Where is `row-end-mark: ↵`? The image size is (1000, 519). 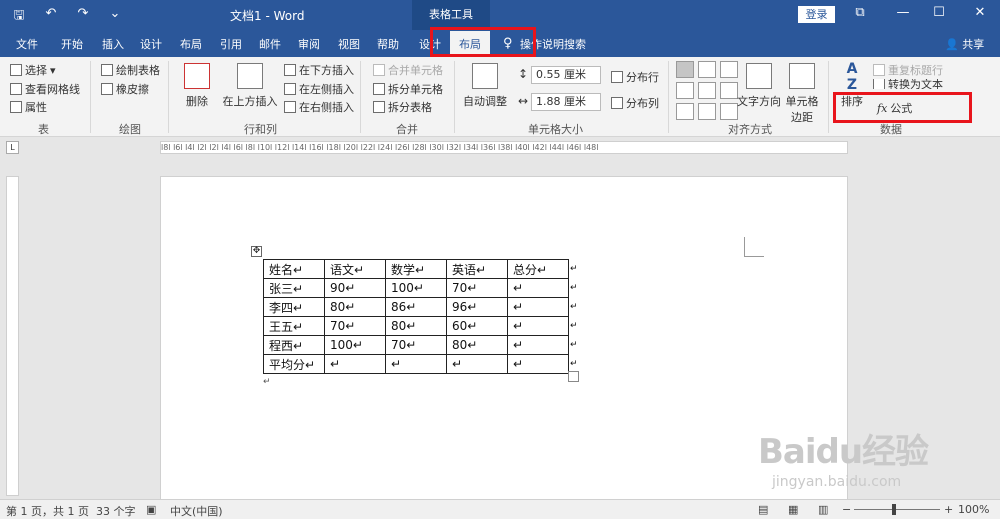
row-end-mark: ↵ is located at coordinates (574, 269).